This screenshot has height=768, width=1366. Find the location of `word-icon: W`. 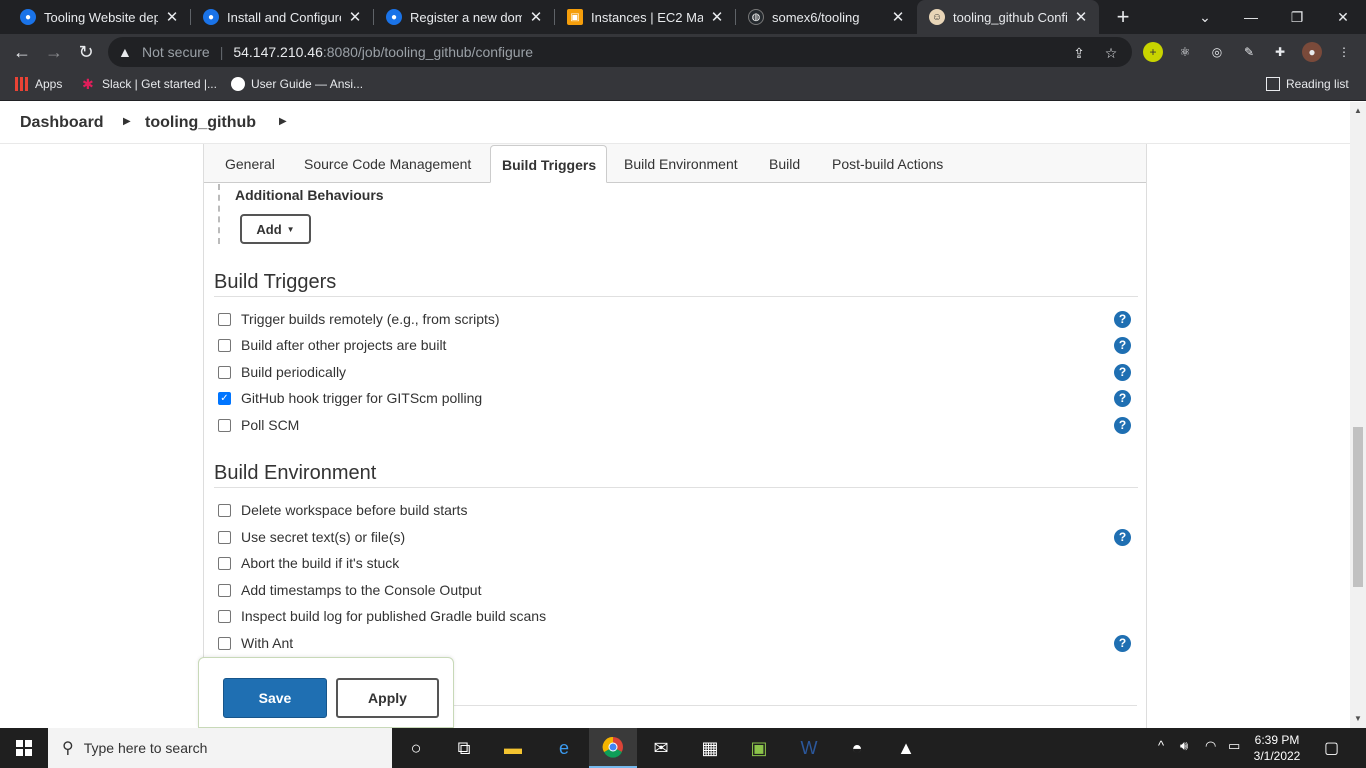

word-icon: W is located at coordinates (809, 748).